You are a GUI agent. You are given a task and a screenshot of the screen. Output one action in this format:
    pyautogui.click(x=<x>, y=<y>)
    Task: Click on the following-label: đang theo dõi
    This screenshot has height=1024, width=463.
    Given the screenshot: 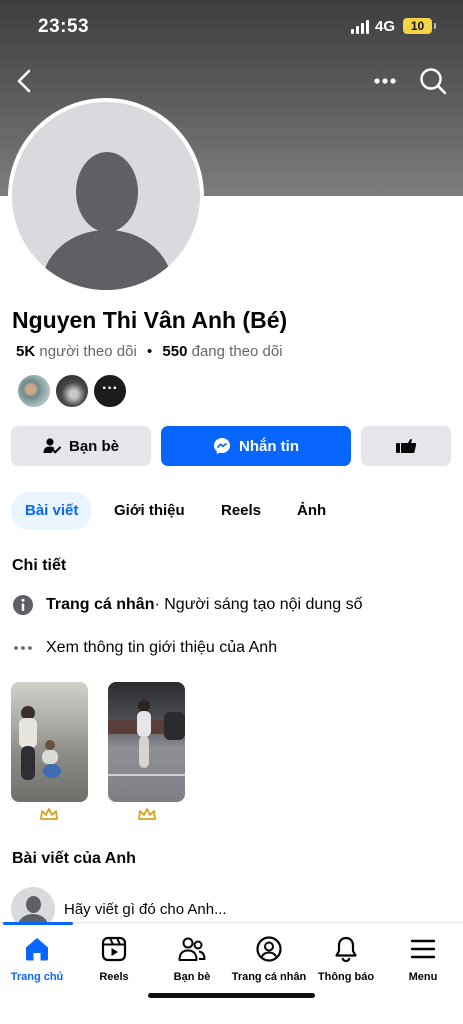 What is the action you would take?
    pyautogui.click(x=237, y=351)
    